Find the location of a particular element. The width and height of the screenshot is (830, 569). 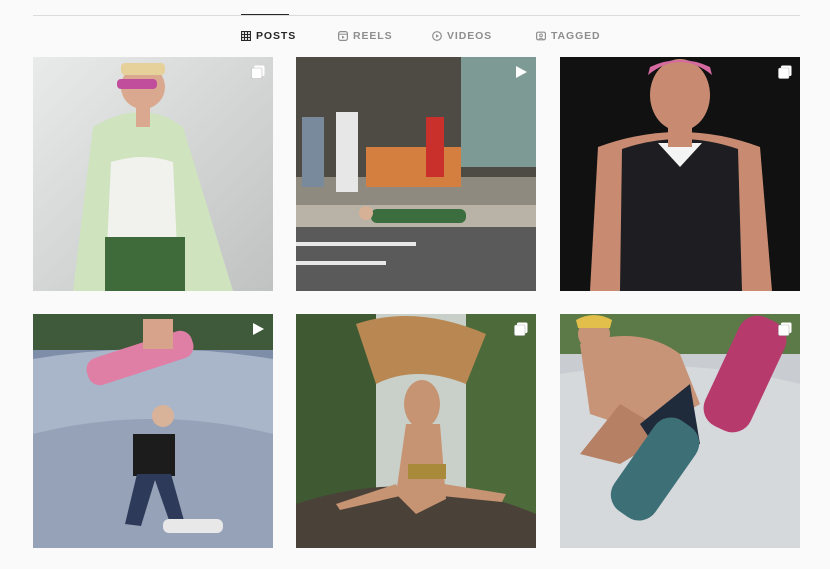

post-image-skater-pink-board is located at coordinates (680, 431).